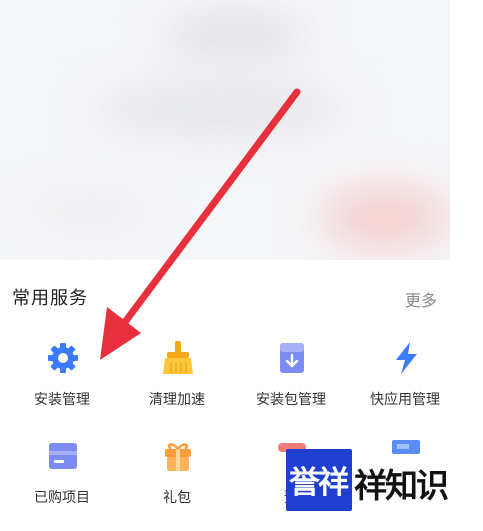  What do you see at coordinates (319, 483) in the screenshot?
I see `watermark-box-text: 誉祥` at bounding box center [319, 483].